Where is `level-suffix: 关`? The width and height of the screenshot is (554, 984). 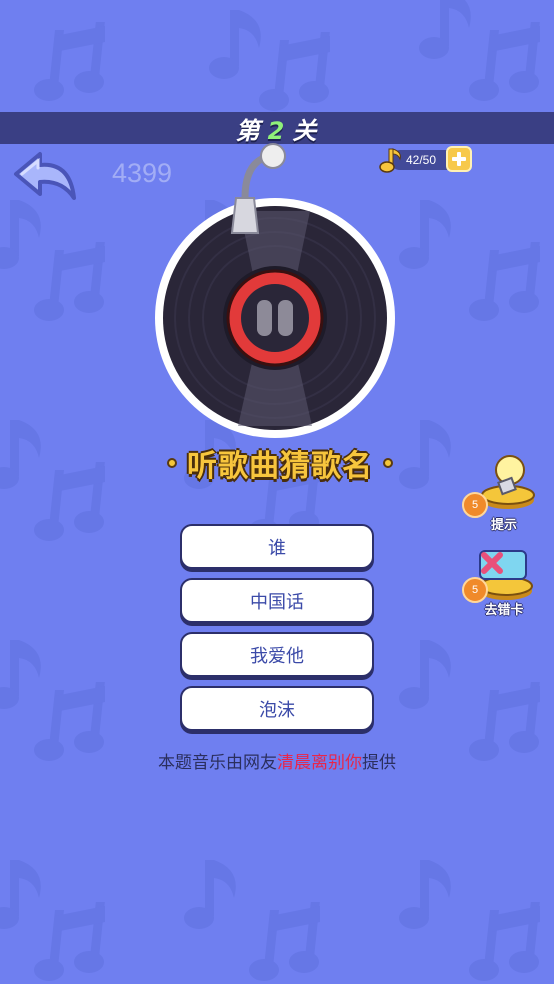
level-suffix: 关 is located at coordinates (305, 130).